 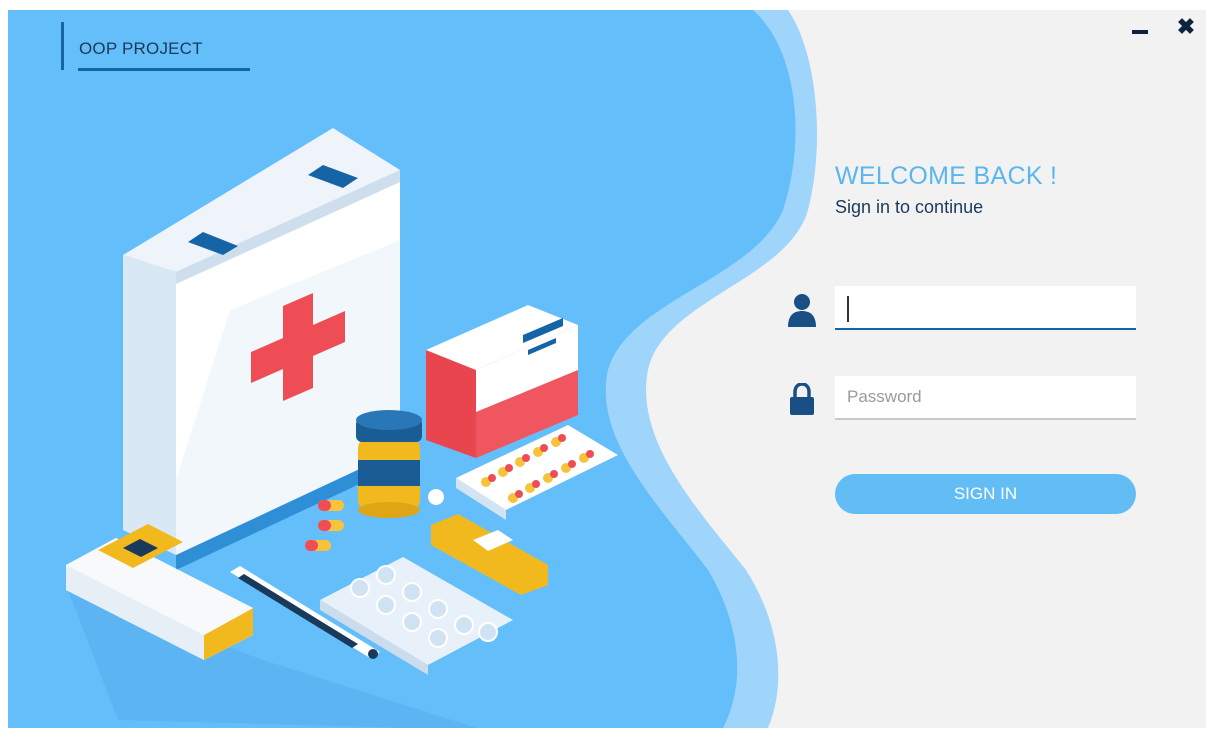 I want to click on minimize-button, so click(x=1140, y=31).